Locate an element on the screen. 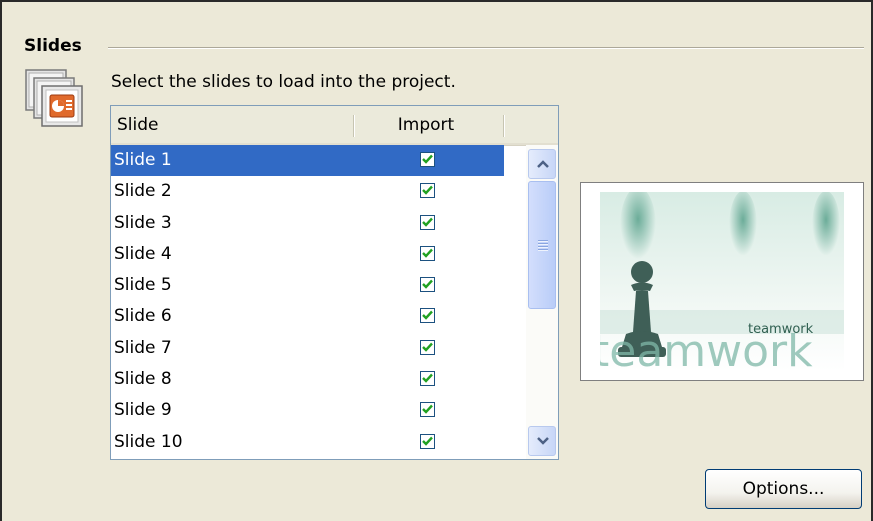 Image resolution: width=873 pixels, height=521 pixels. table-row: Slide 4 is located at coordinates (318, 254).